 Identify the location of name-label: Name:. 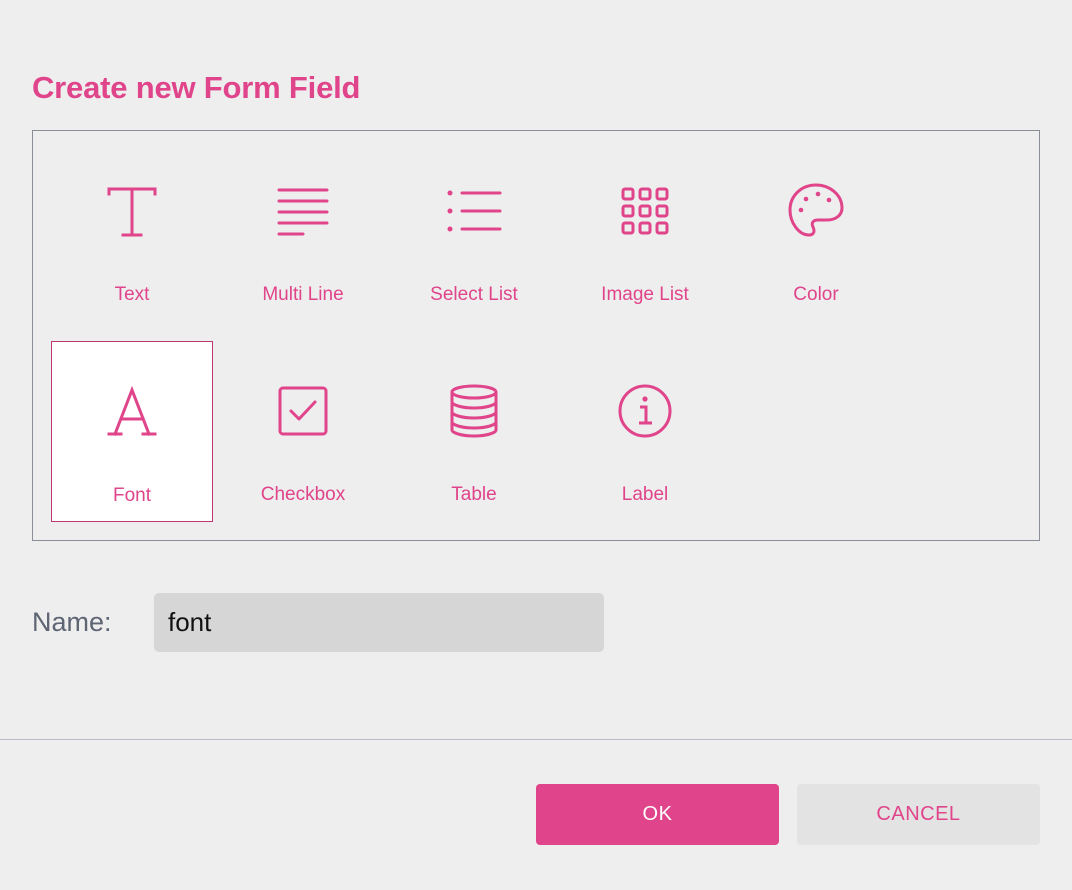
(72, 622).